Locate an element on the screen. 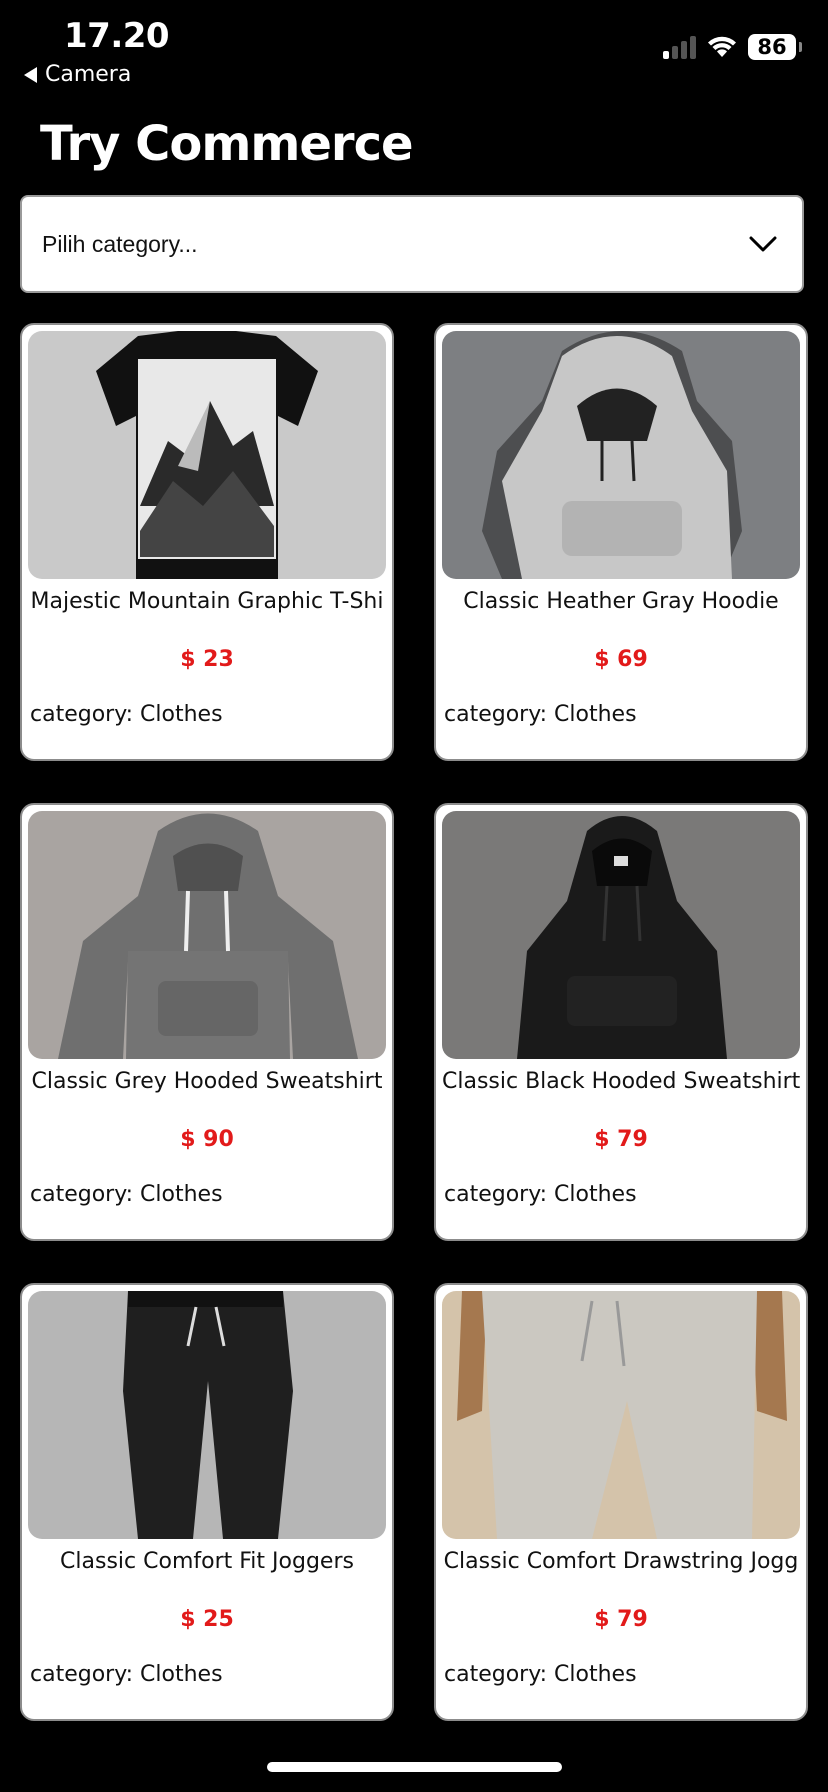 Image resolution: width=828 pixels, height=1792 pixels. product-image-black-hoodie is located at coordinates (621, 935).